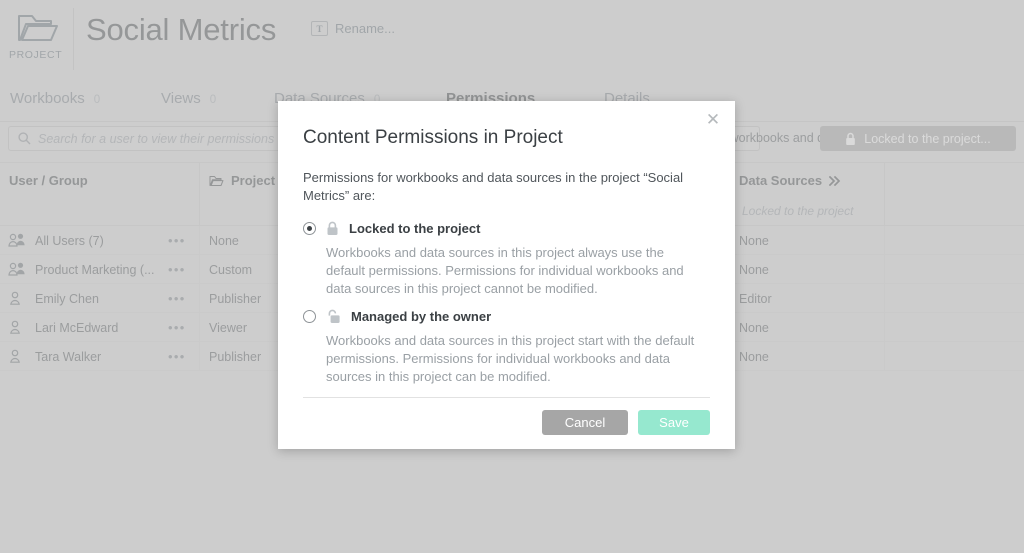 Image resolution: width=1024 pixels, height=553 pixels. I want to click on option-managed-header: Managed by the owner, so click(508, 316).